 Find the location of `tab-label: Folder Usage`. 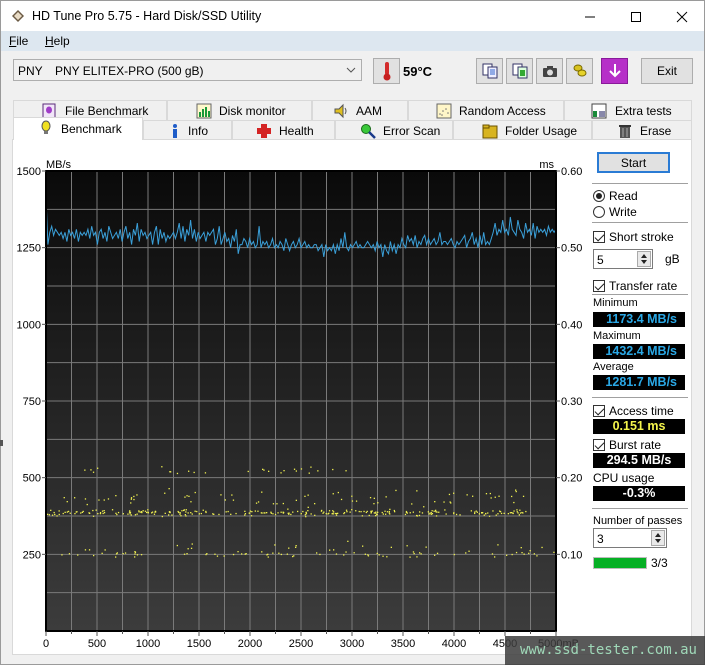

tab-label: Folder Usage is located at coordinates (541, 131).